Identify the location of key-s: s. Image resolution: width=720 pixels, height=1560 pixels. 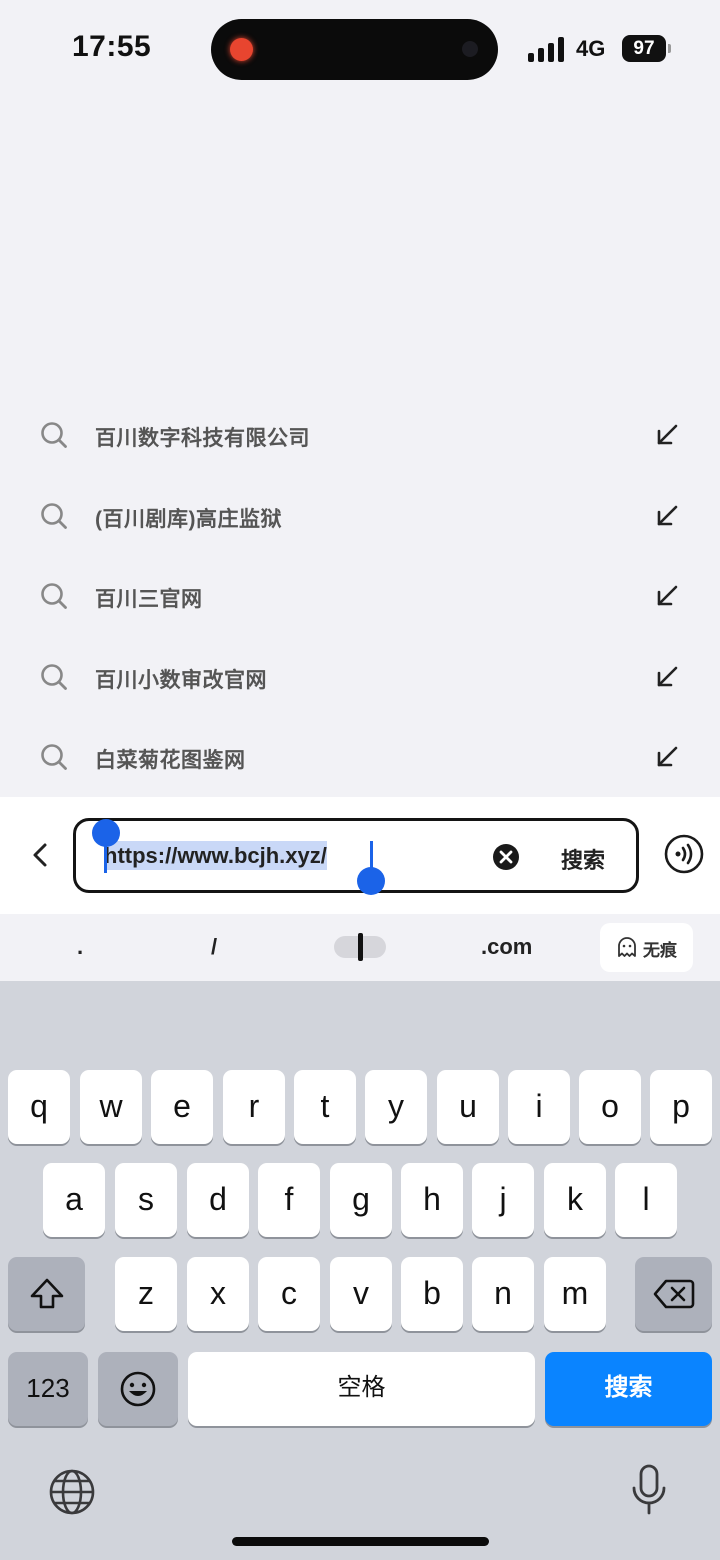
(146, 1200).